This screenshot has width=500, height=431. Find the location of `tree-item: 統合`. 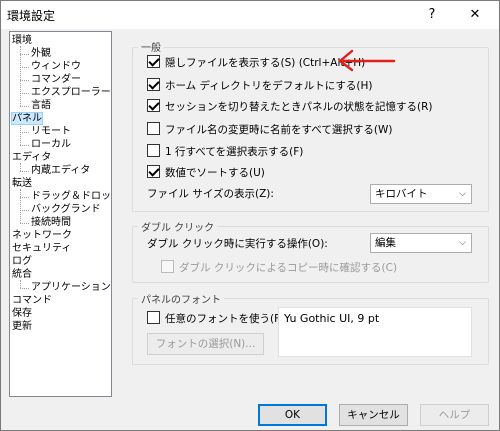

tree-item: 統合 is located at coordinates (22, 274).